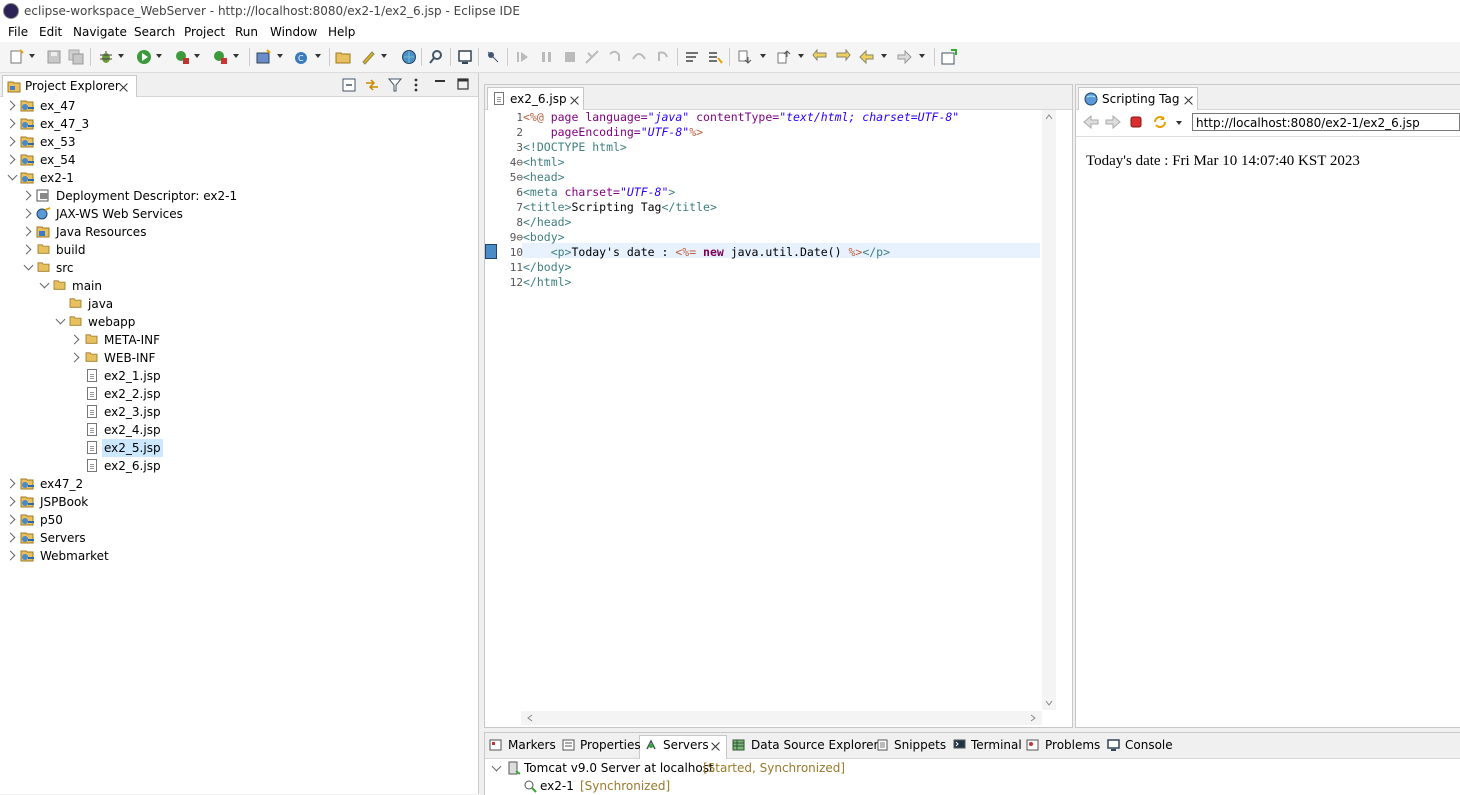 Image resolution: width=1460 pixels, height=795 pixels. Describe the element at coordinates (121, 56) in the screenshot. I see `debug-dropdown-icon` at that location.